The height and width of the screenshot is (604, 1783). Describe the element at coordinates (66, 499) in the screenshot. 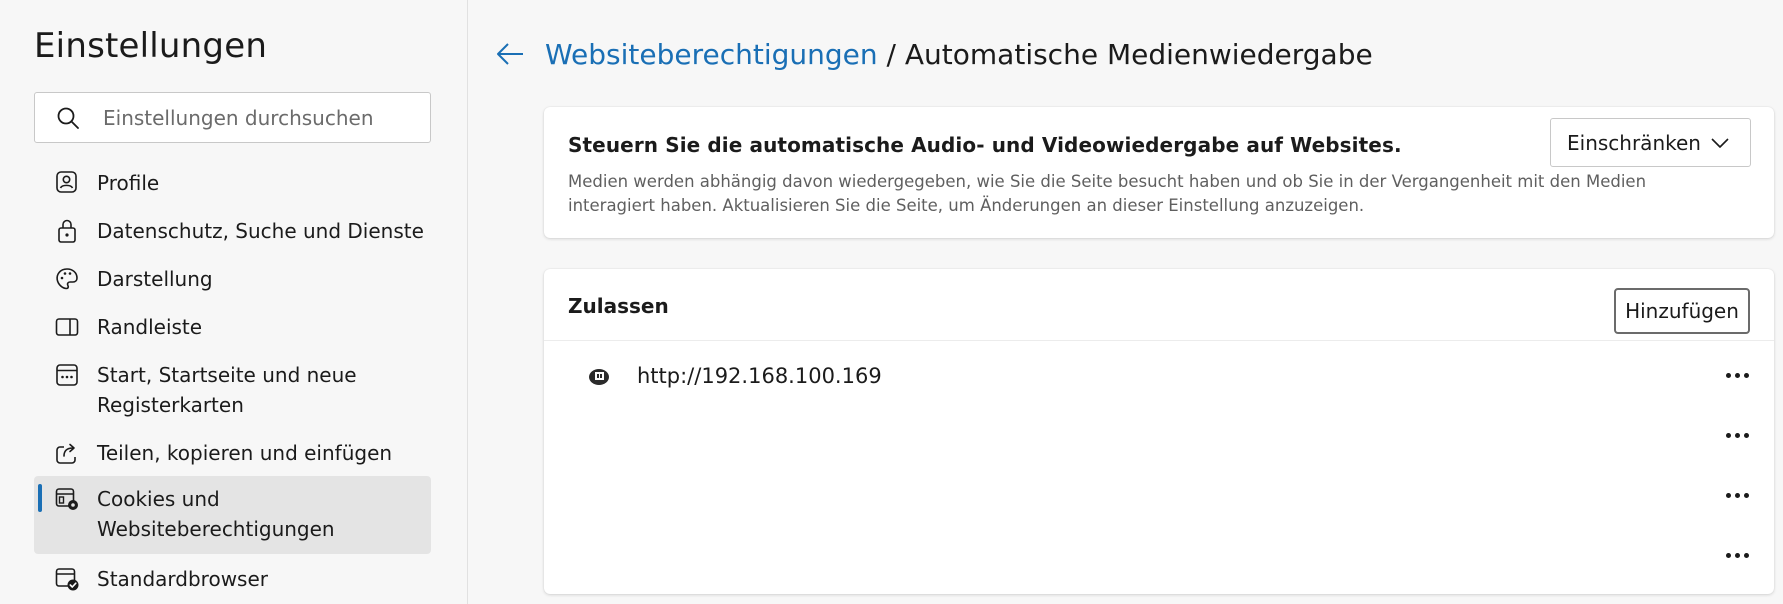

I see `cookies-permissions-icon` at that location.